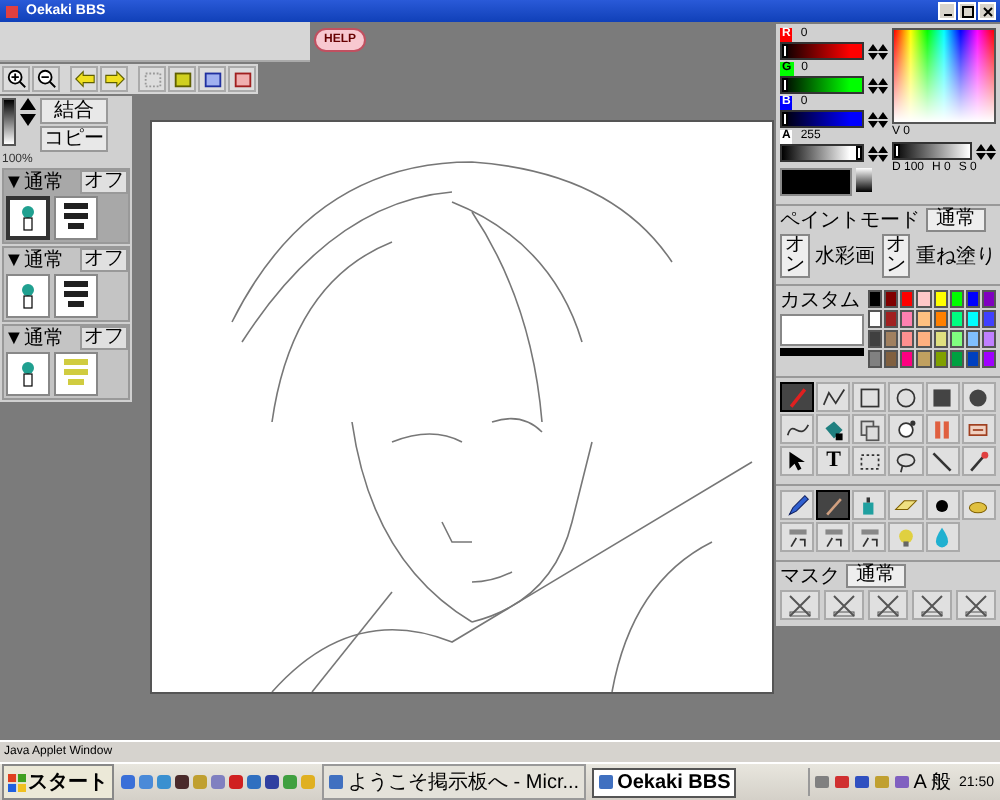 The image size is (1000, 800). Describe the element at coordinates (182, 79) in the screenshot. I see `fill-button` at that location.